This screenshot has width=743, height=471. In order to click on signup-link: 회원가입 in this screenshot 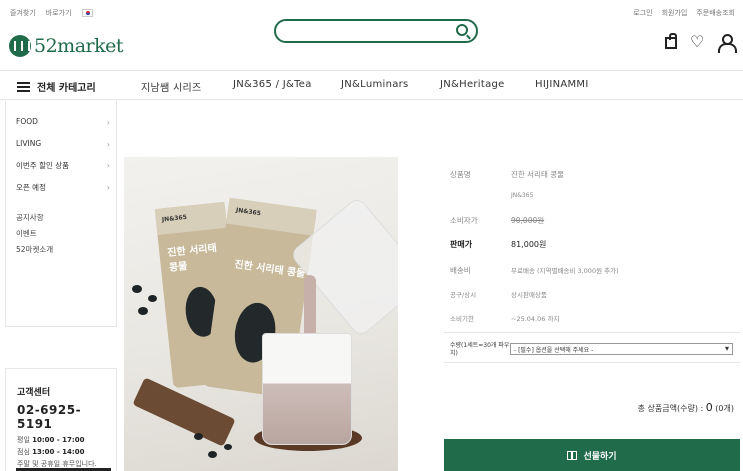, I will do `click(675, 13)`.